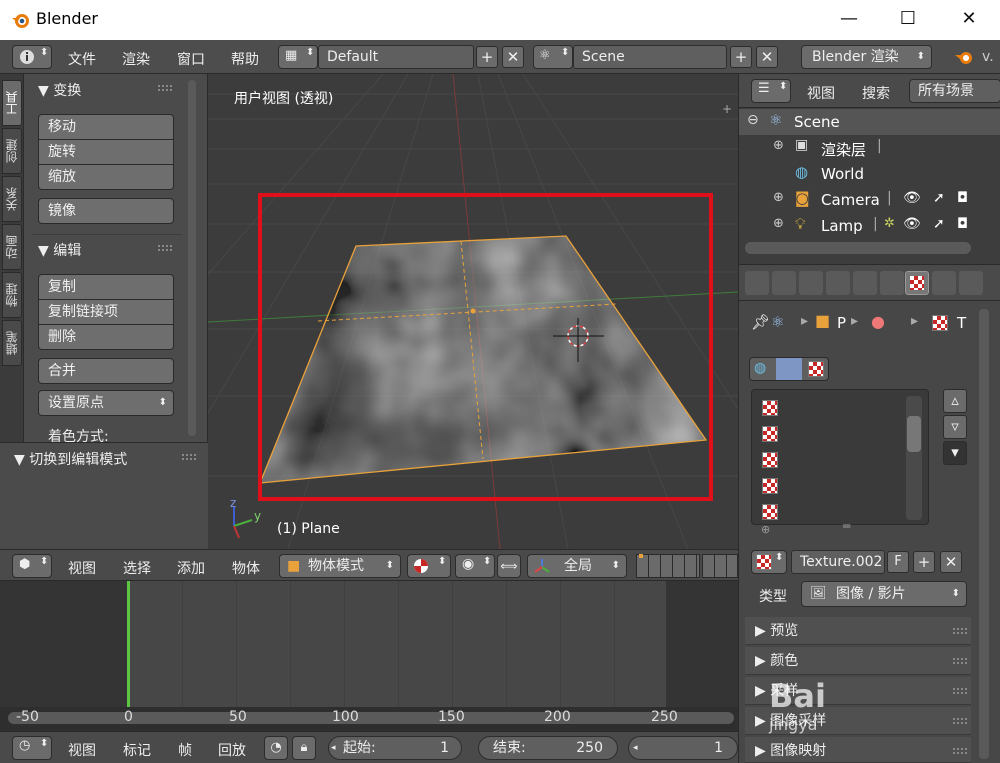  I want to click on fake-user-button: F, so click(898, 562).